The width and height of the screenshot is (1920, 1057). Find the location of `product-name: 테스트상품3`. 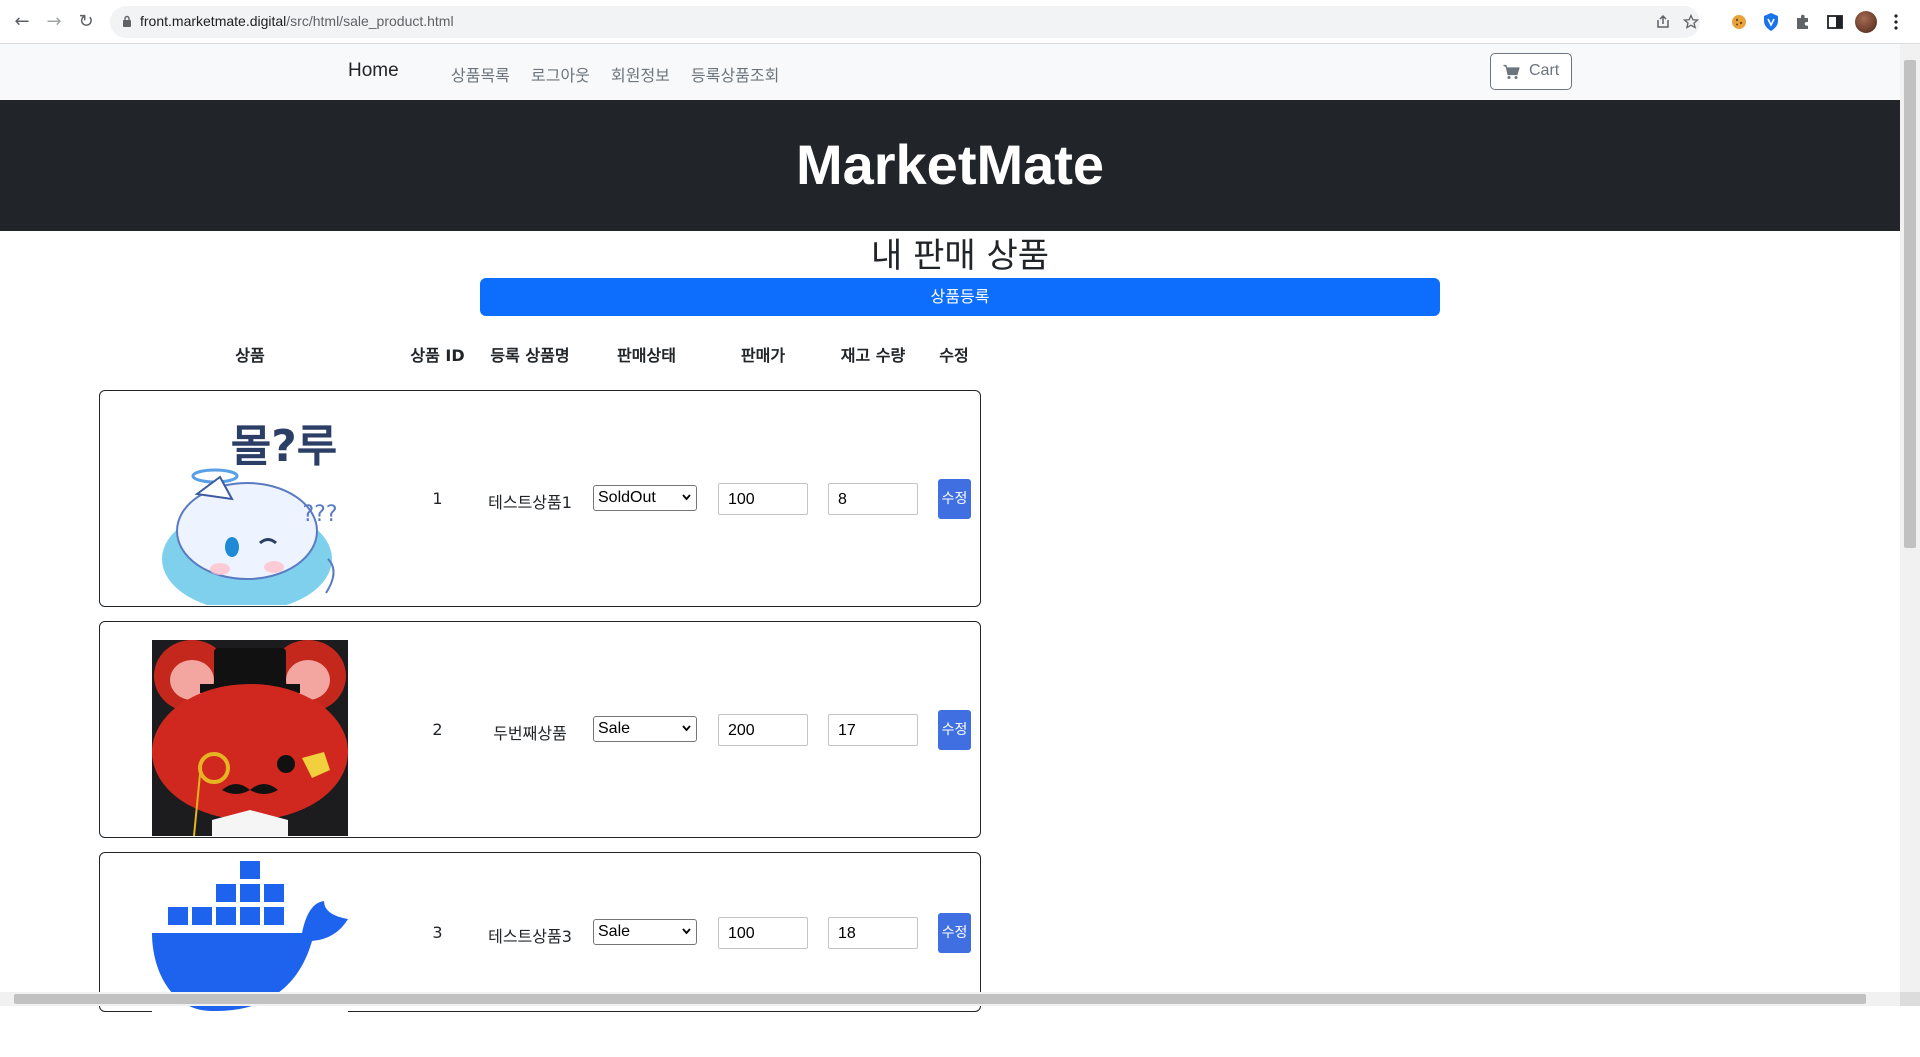

product-name: 테스트상품3 is located at coordinates (530, 936).